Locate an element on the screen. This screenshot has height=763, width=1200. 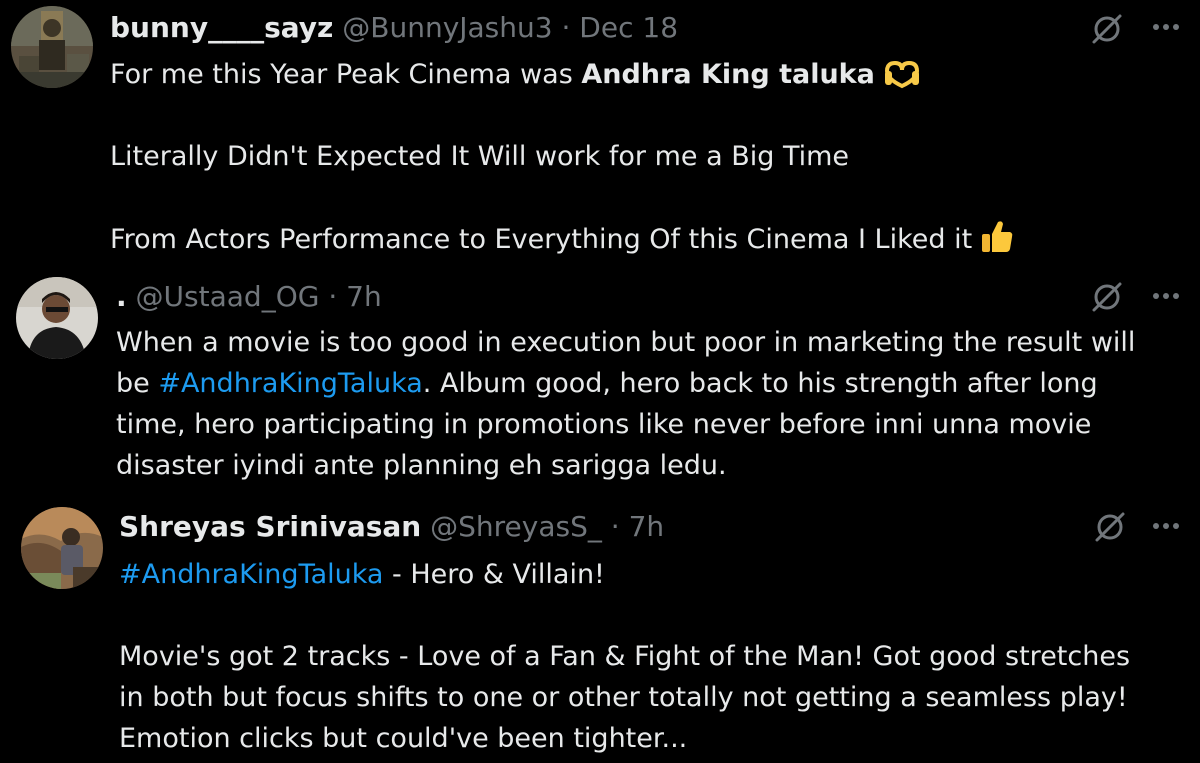
tweet-header: bunny____sayz @BunnyJashu3 · Dec 18 is located at coordinates (394, 28).